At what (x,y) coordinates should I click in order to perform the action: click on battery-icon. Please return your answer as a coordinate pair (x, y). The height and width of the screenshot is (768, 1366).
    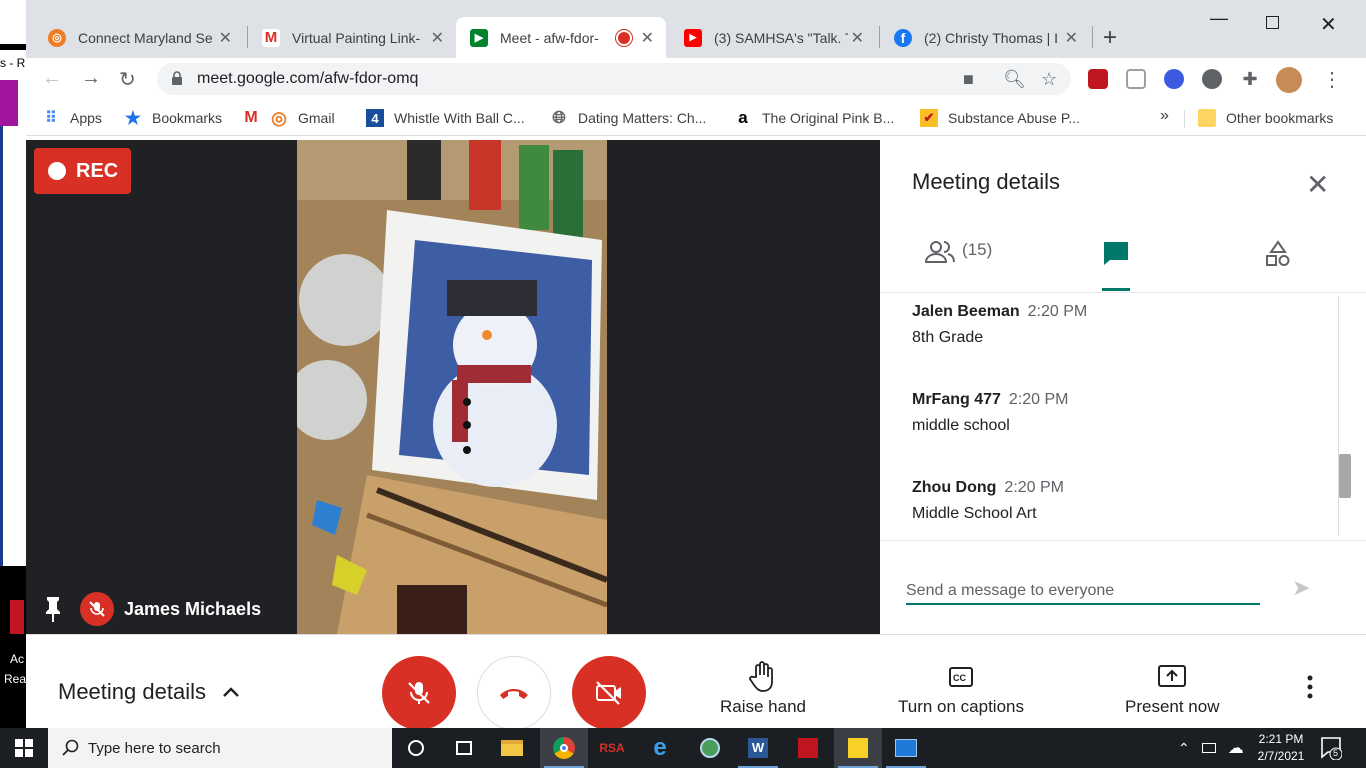
    Looking at the image, I should click on (1208, 748).